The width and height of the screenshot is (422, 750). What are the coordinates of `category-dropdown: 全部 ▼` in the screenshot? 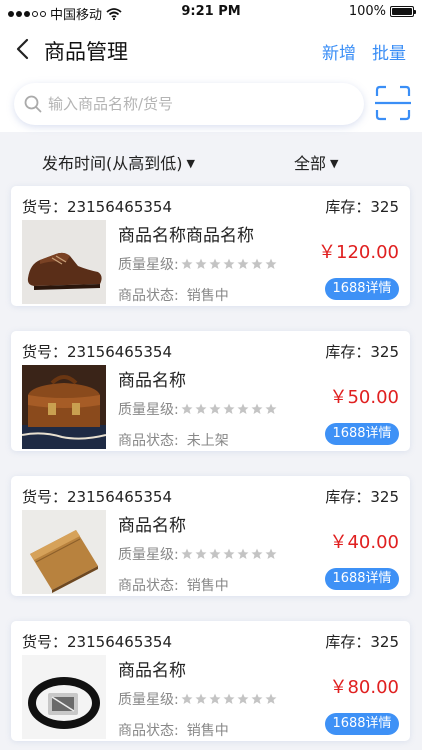 It's located at (316, 162).